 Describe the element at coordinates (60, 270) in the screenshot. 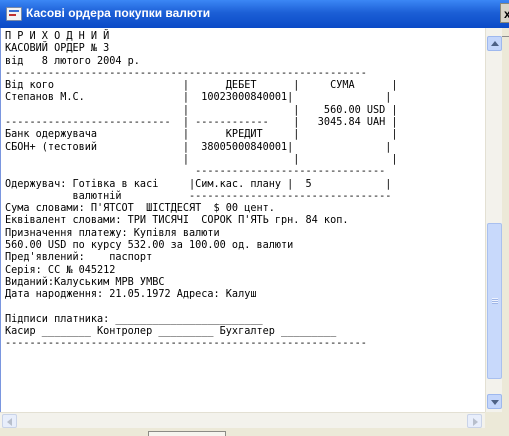

I see `document-line: Серія: СС № 045212` at that location.